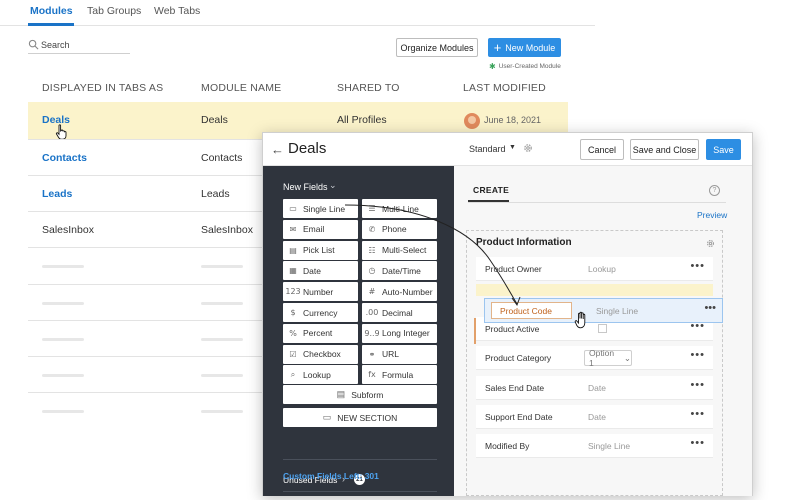  I want to click on field-label: Product Owner, so click(513, 269).